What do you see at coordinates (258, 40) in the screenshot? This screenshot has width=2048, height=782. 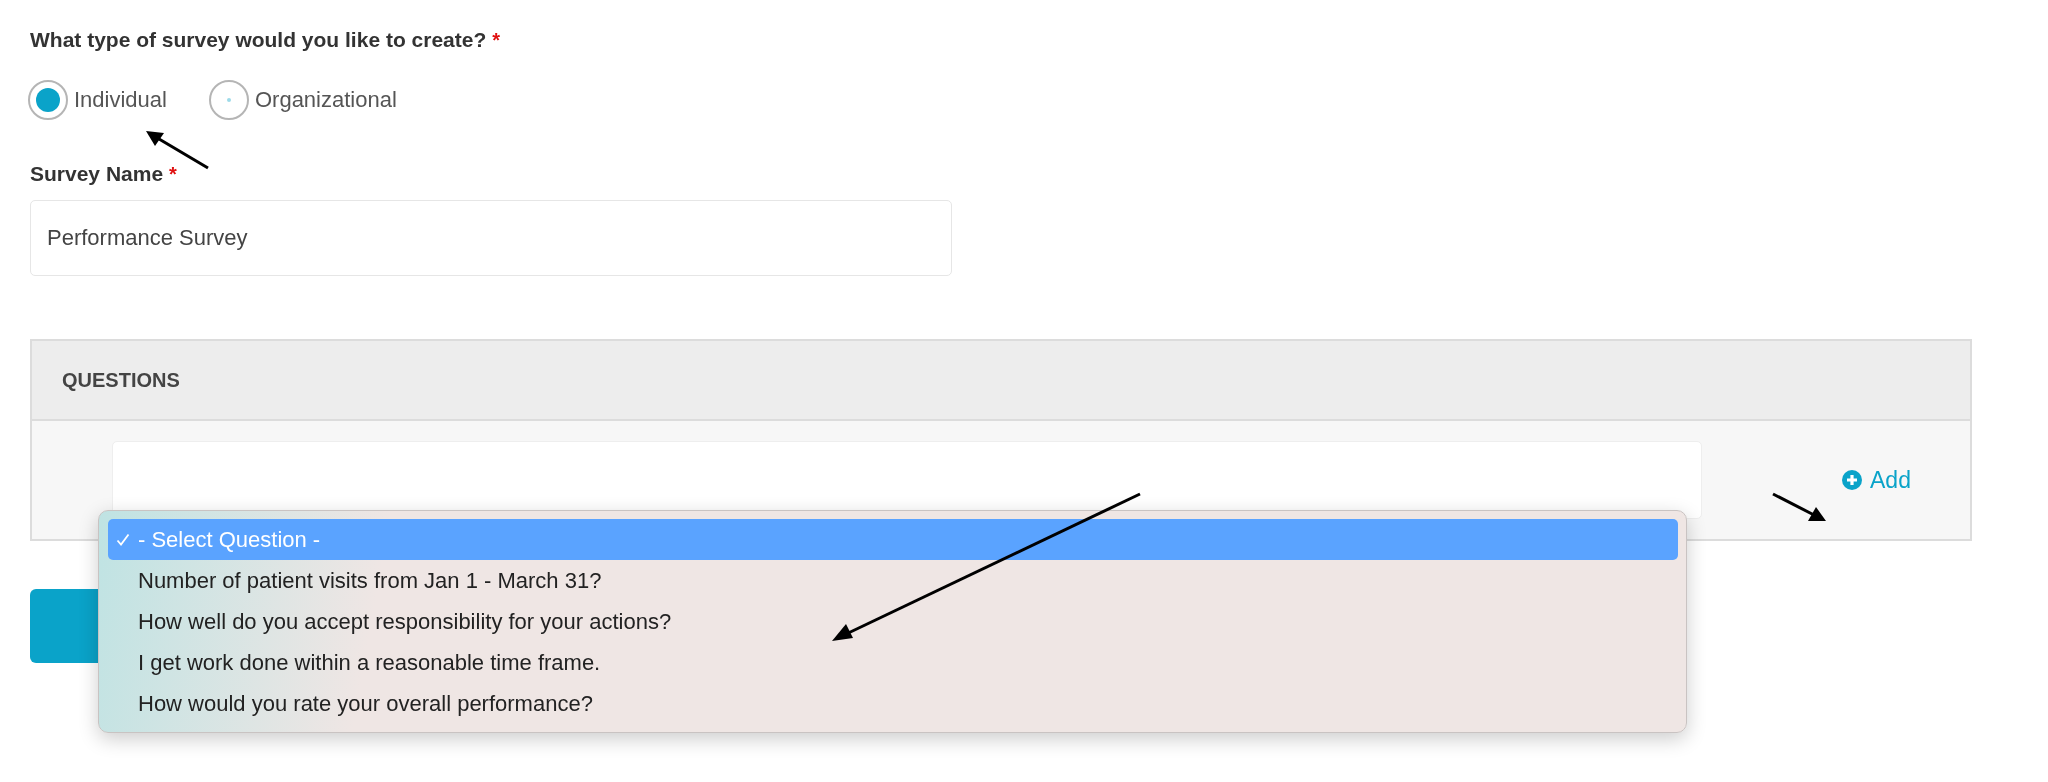 I see `question-label: What type of survey would you like to create?` at bounding box center [258, 40].